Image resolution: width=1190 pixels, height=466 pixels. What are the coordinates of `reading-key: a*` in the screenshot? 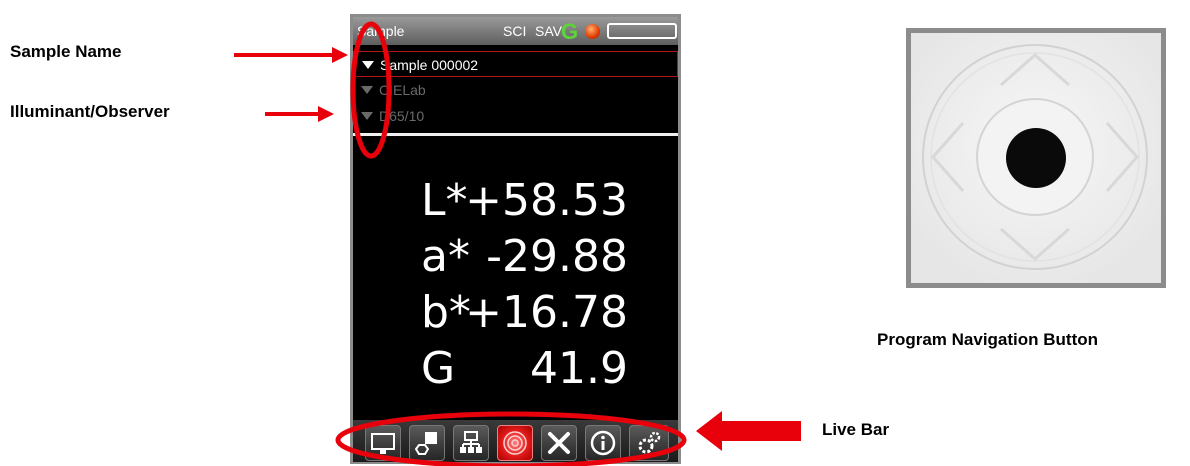 It's located at (445, 256).